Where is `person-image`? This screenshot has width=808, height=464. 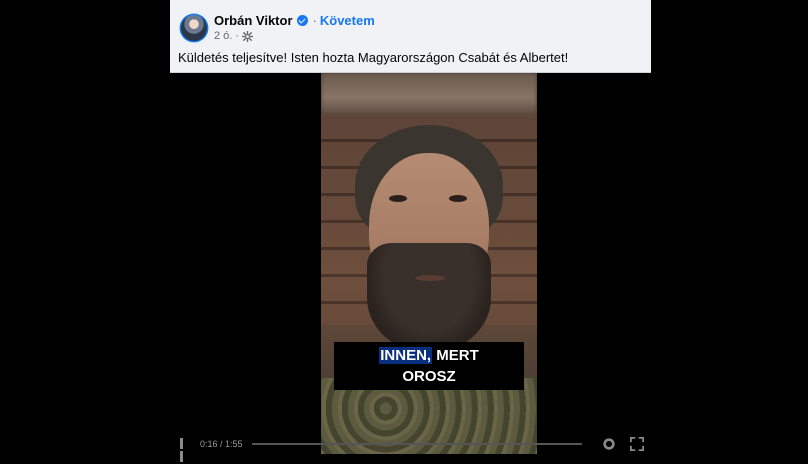
person-image is located at coordinates (429, 239).